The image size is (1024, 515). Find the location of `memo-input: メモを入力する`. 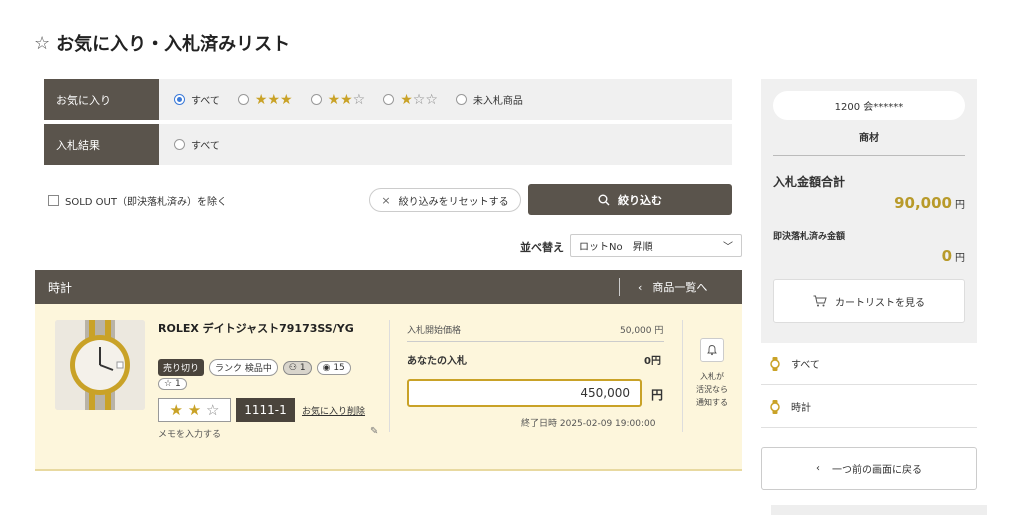

memo-input: メモを入力する is located at coordinates (189, 433).